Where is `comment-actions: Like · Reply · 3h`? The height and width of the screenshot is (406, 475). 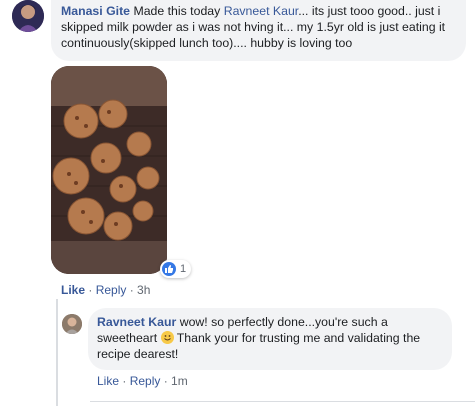 comment-actions: Like · Reply · 3h is located at coordinates (105, 290).